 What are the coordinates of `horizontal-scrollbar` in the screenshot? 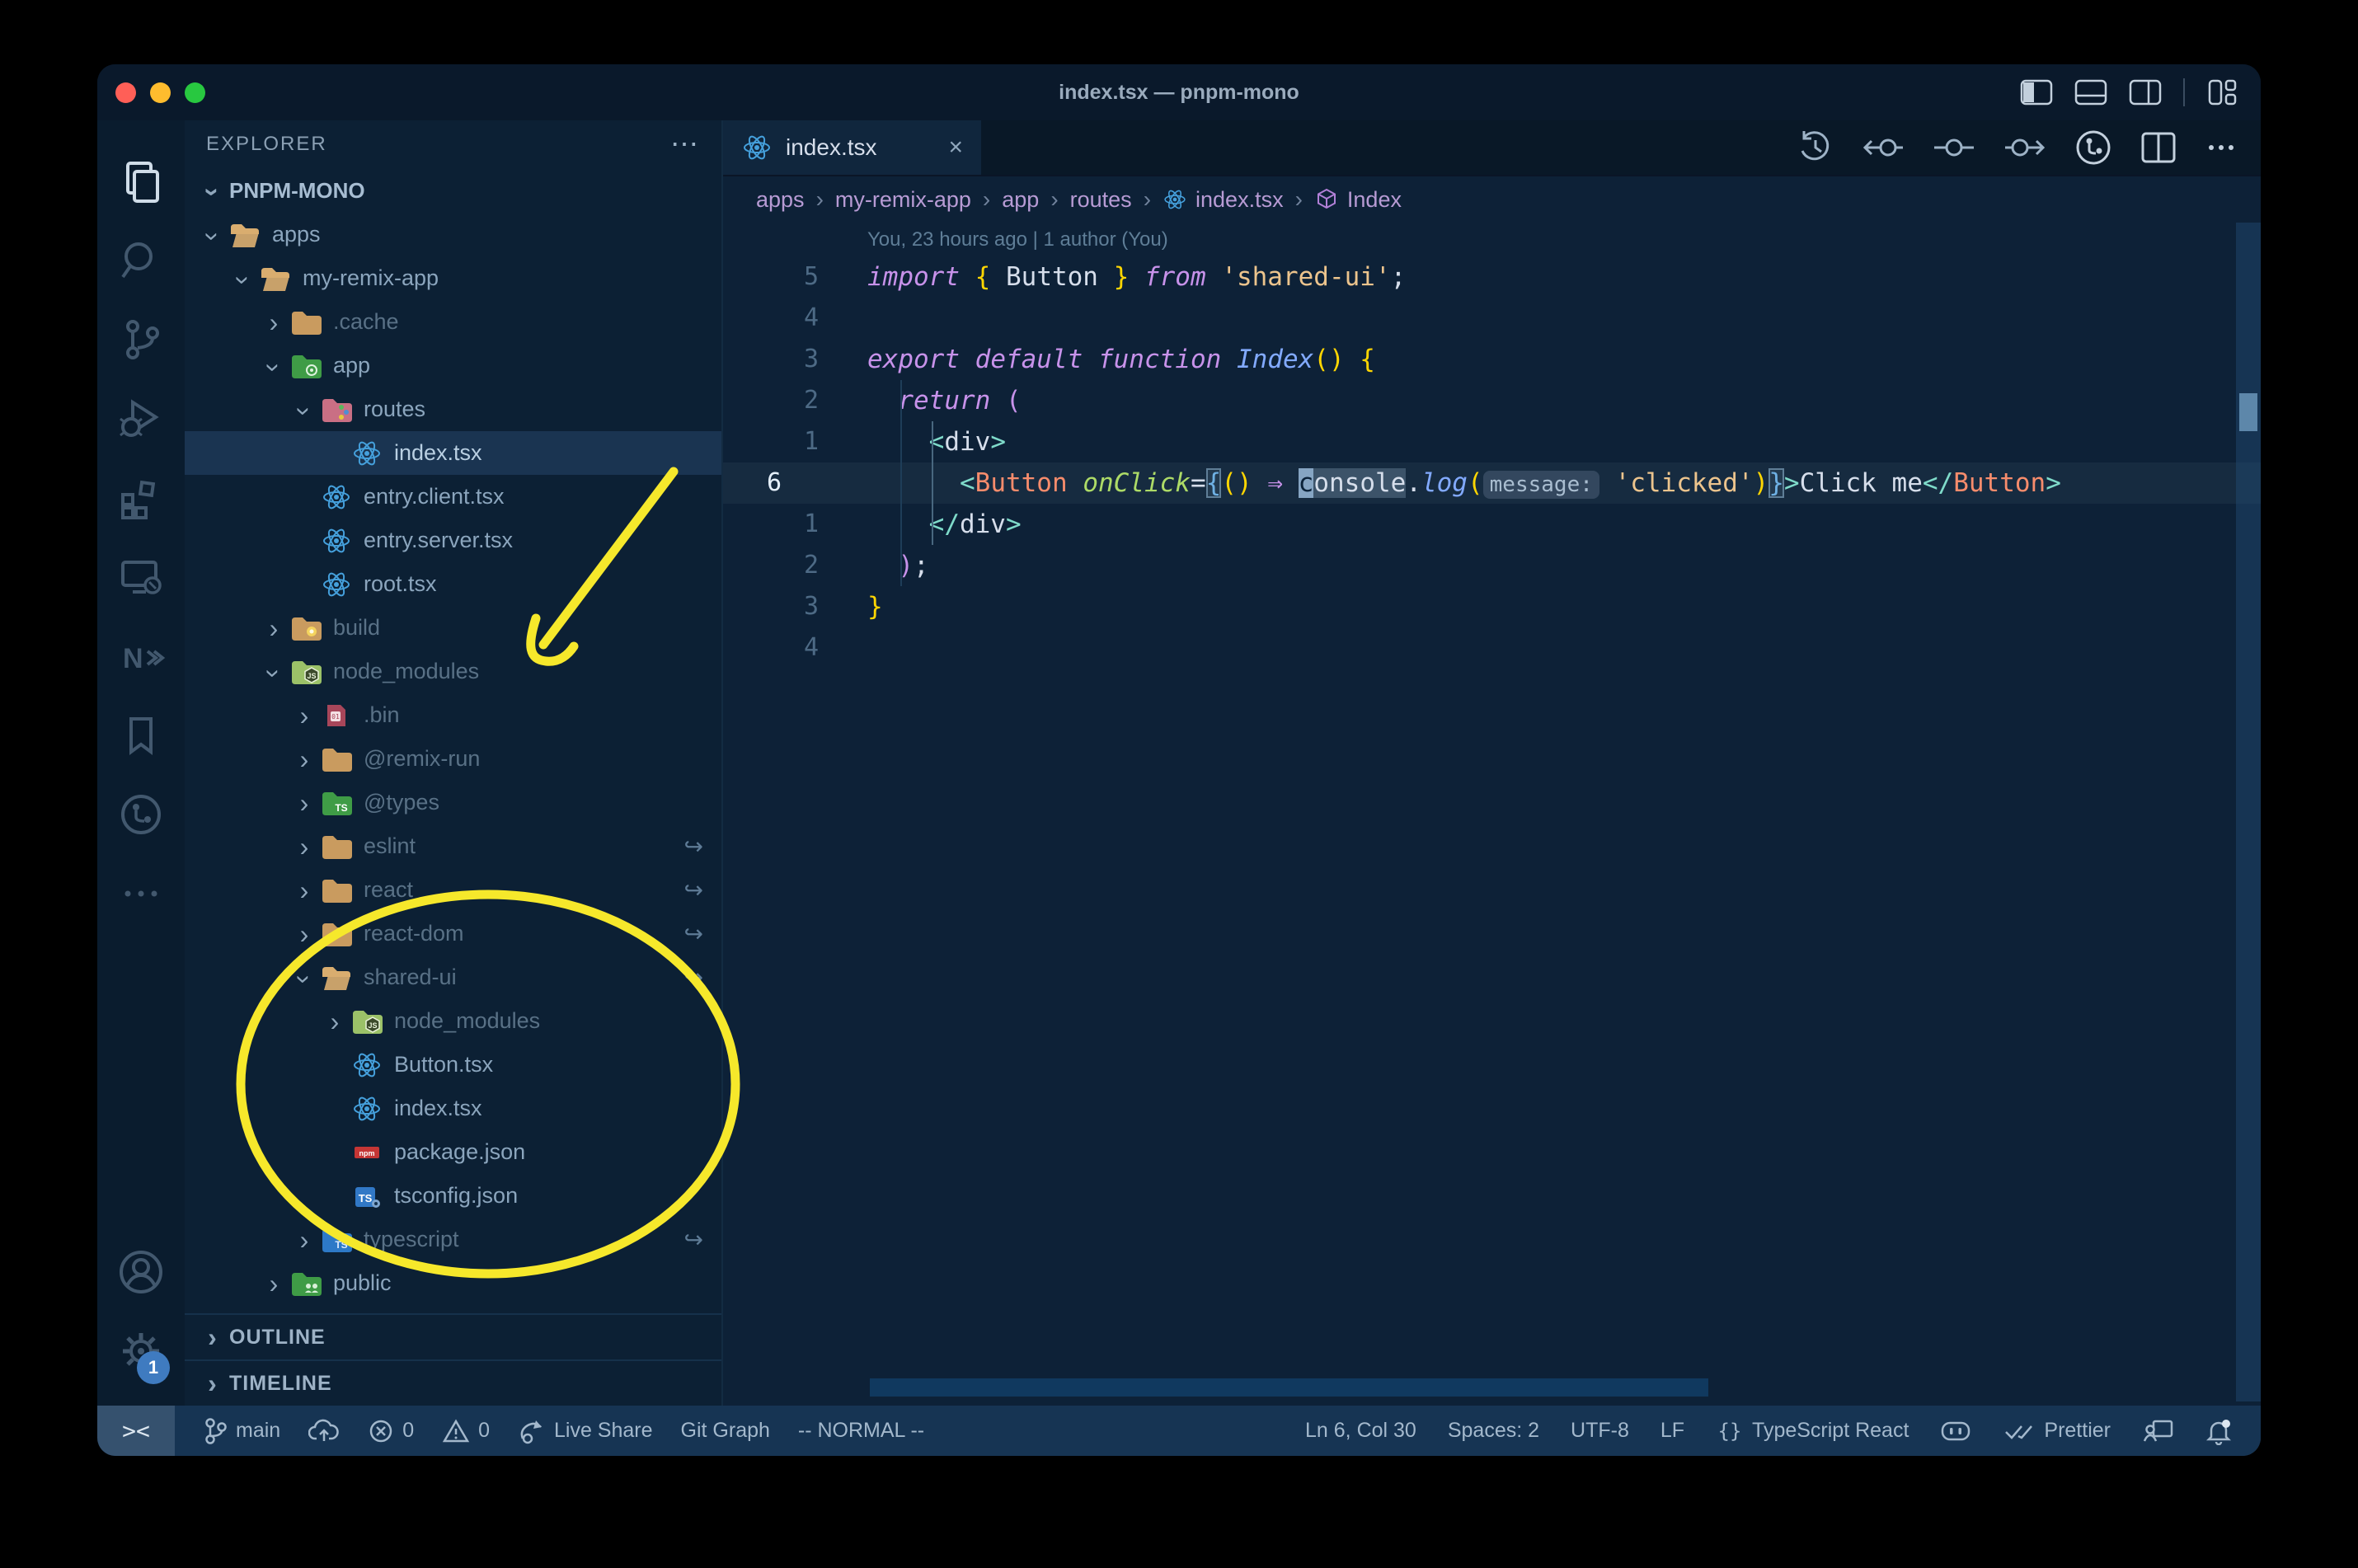 It's located at (1289, 1387).